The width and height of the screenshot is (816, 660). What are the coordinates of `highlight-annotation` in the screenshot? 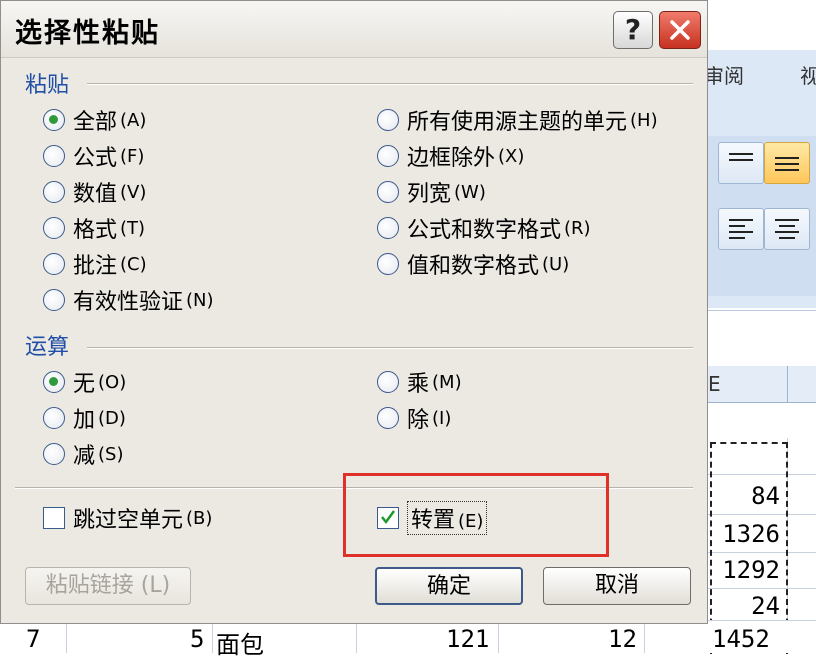 It's located at (476, 515).